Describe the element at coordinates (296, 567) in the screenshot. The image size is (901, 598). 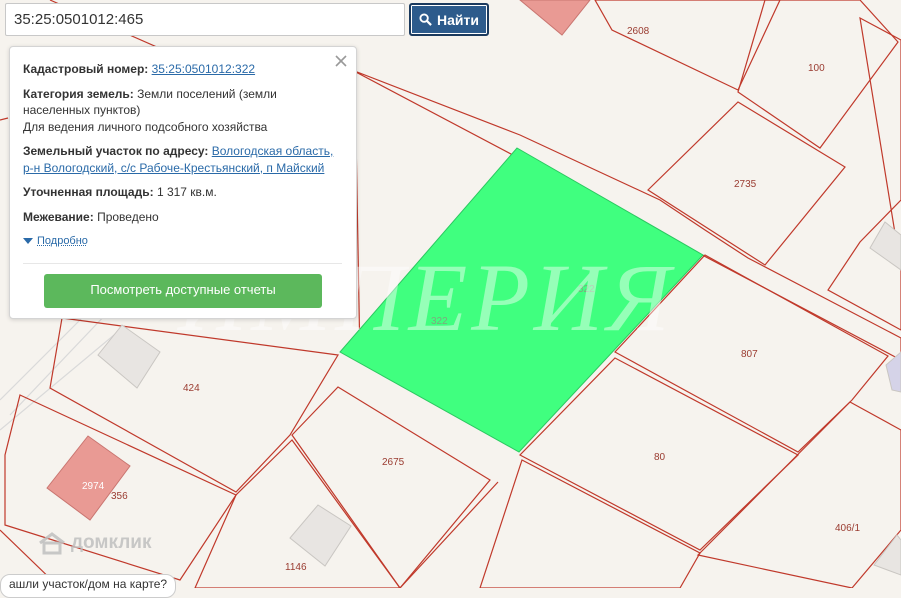
I see `plot-label: 1146` at that location.